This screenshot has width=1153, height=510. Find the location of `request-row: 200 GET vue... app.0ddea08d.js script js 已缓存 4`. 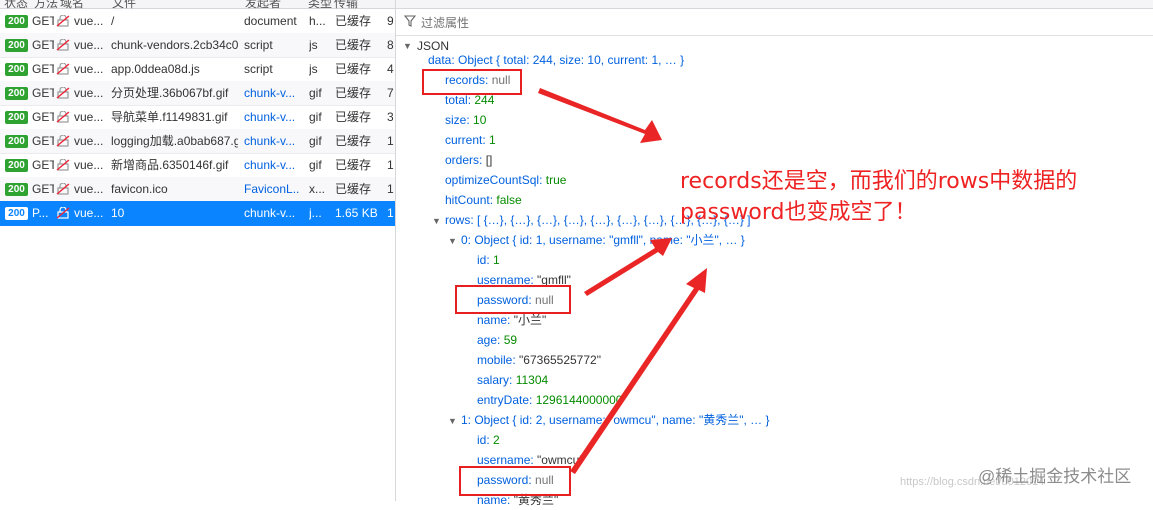

request-row: 200 GET vue... app.0ddea08d.js script js 已缓存 4 is located at coordinates (197, 69).